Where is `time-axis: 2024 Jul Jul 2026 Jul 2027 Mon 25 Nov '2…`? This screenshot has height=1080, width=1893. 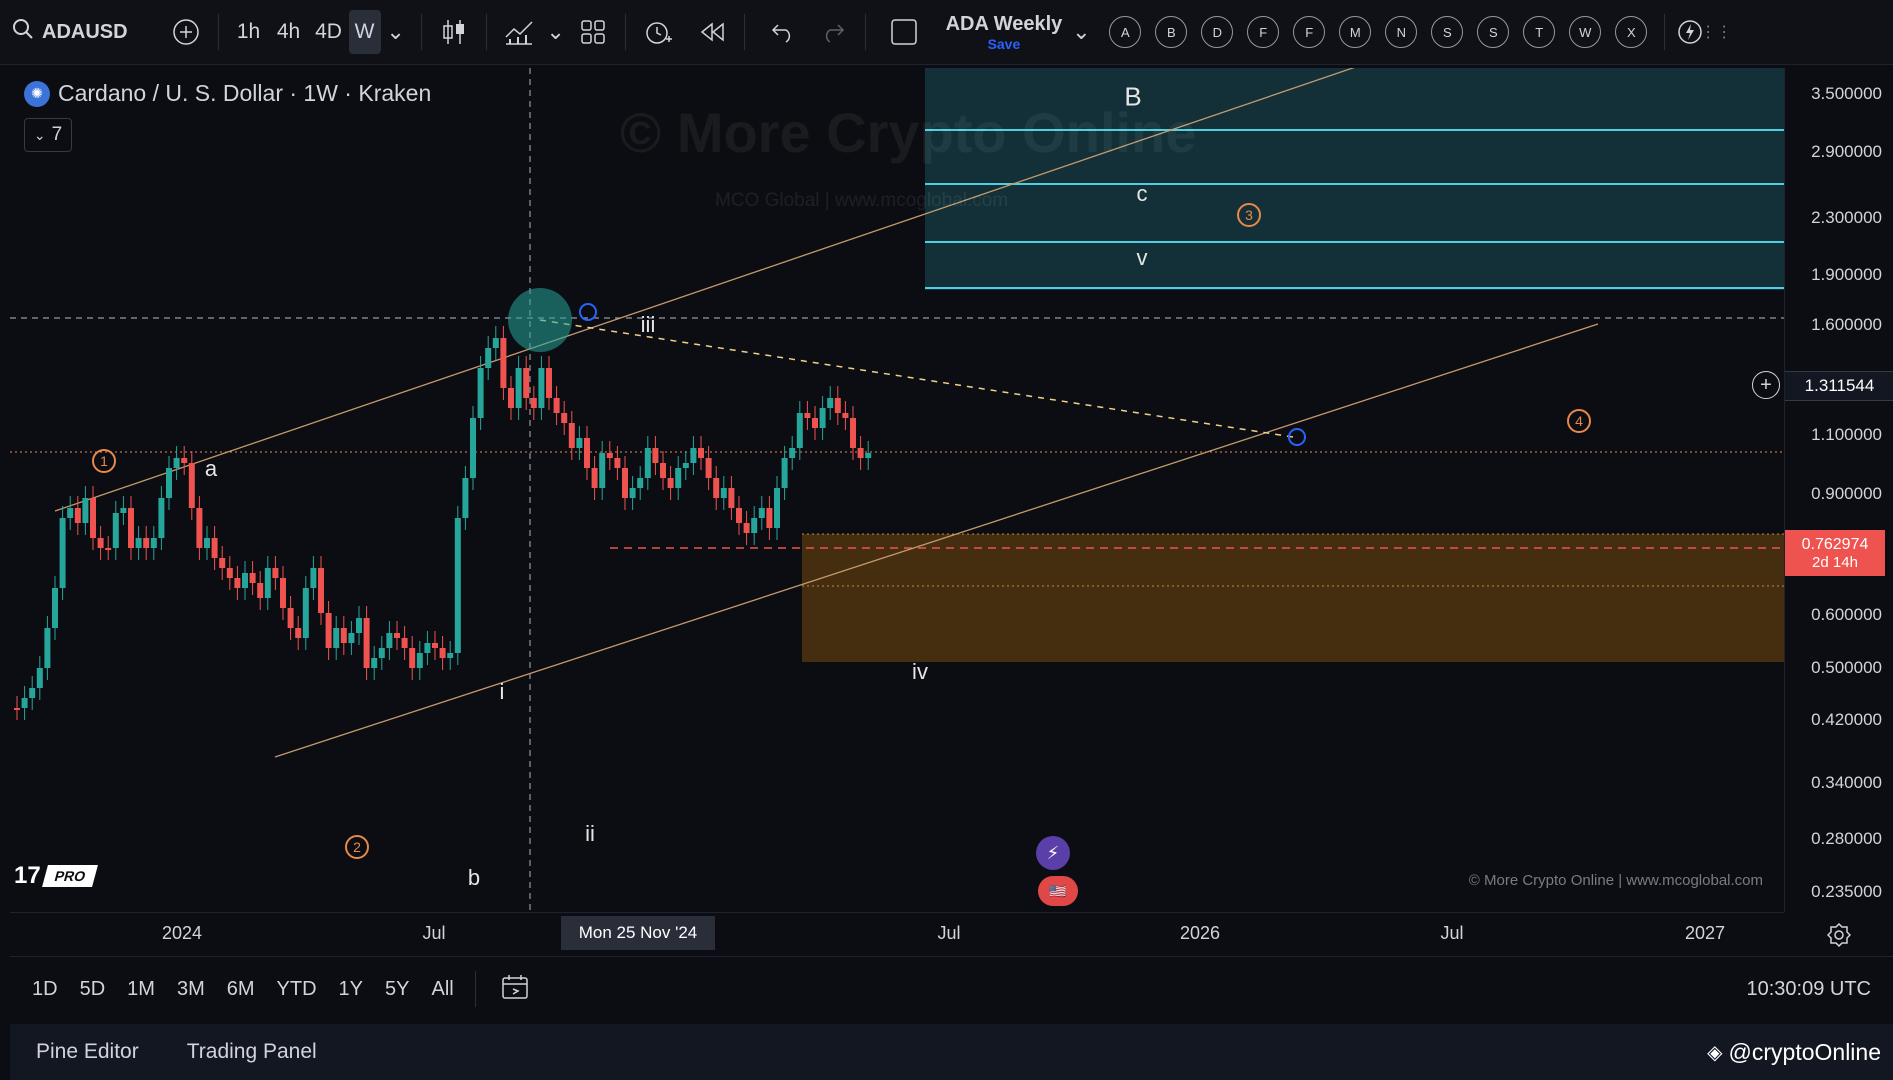
time-axis: 2024 Jul Jul 2026 Jul 2027 Mon 25 Nov '2… is located at coordinates (897, 934).